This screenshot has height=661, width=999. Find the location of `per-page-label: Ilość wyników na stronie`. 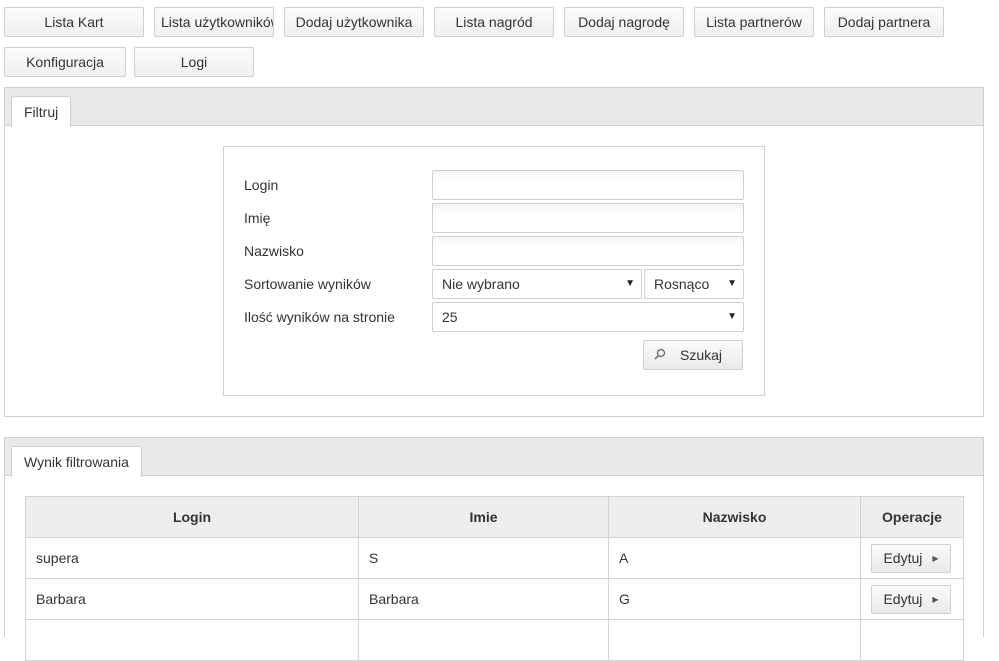

per-page-label: Ilość wyników na stronie is located at coordinates (319, 317).